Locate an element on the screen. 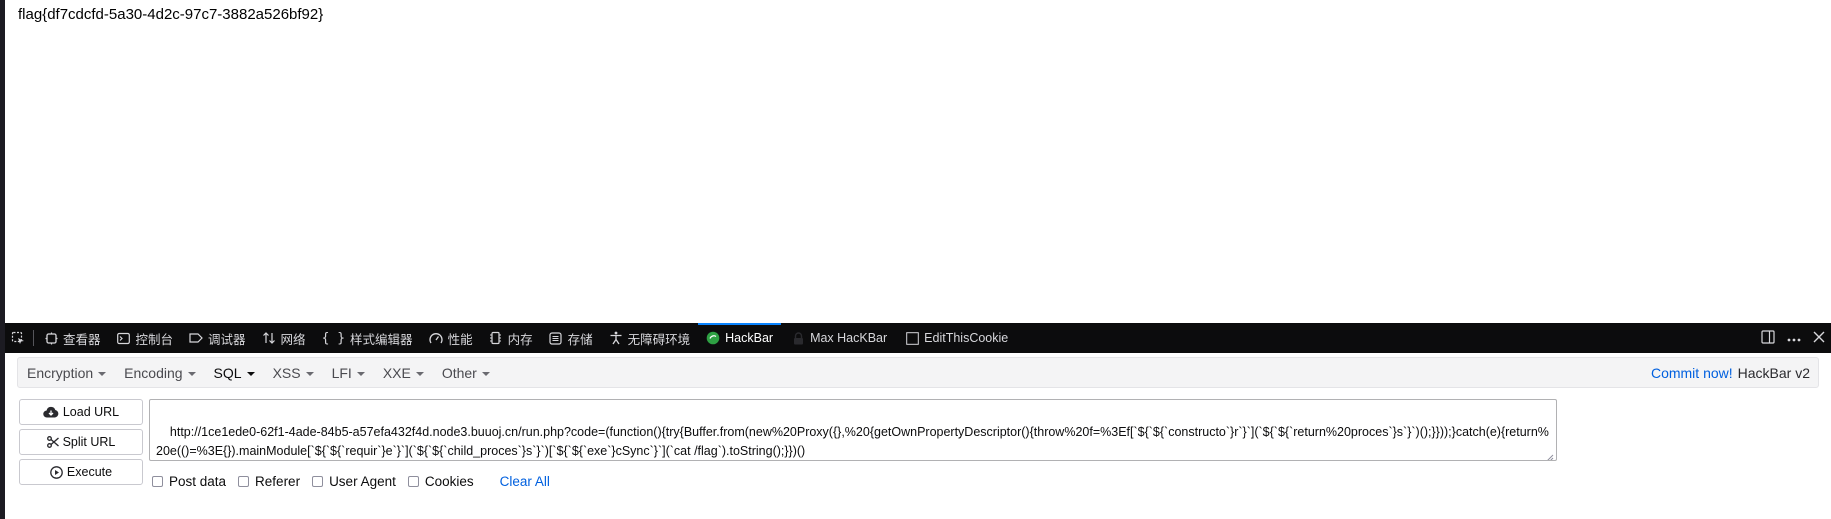  user-agent-checkbox: User Agent is located at coordinates (354, 481).